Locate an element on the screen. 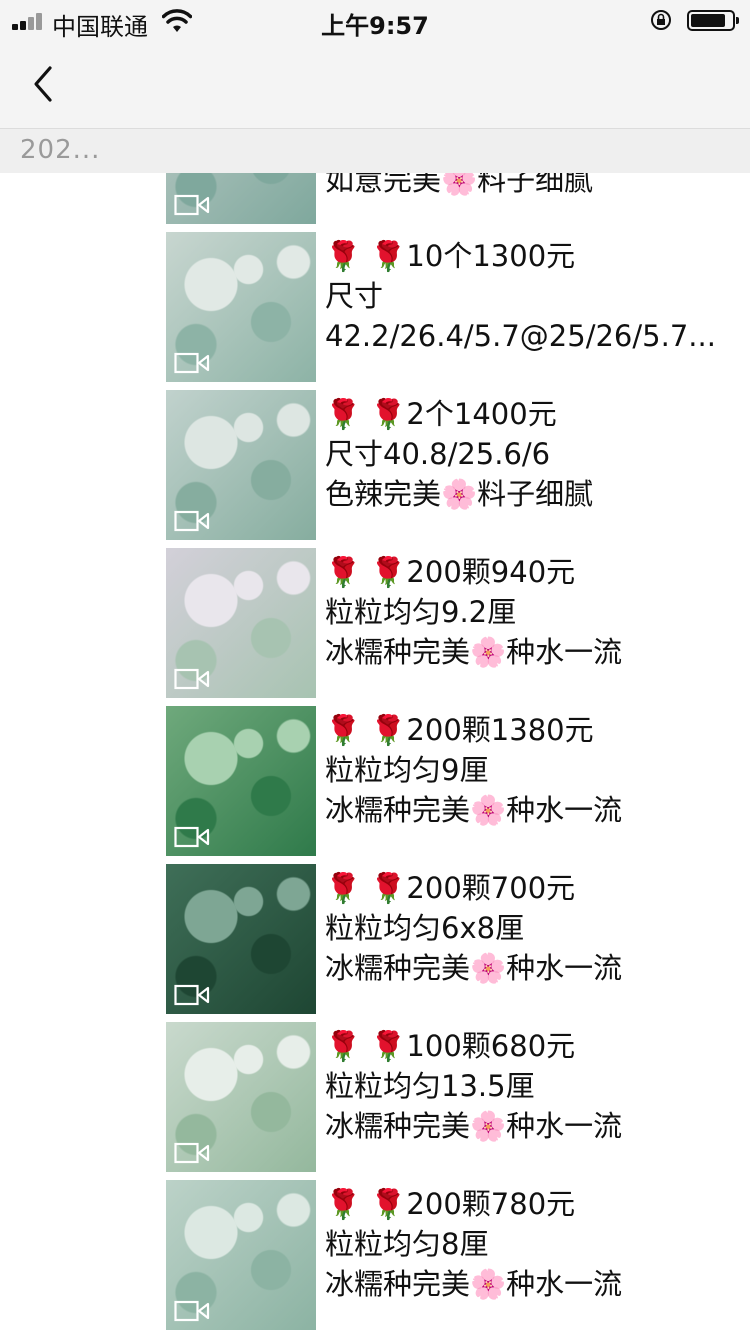  post-item: 🌹 🌹200颗940元 粒粒均匀9.2厘冰糯种完美🌸种水一流 is located at coordinates (375, 627).